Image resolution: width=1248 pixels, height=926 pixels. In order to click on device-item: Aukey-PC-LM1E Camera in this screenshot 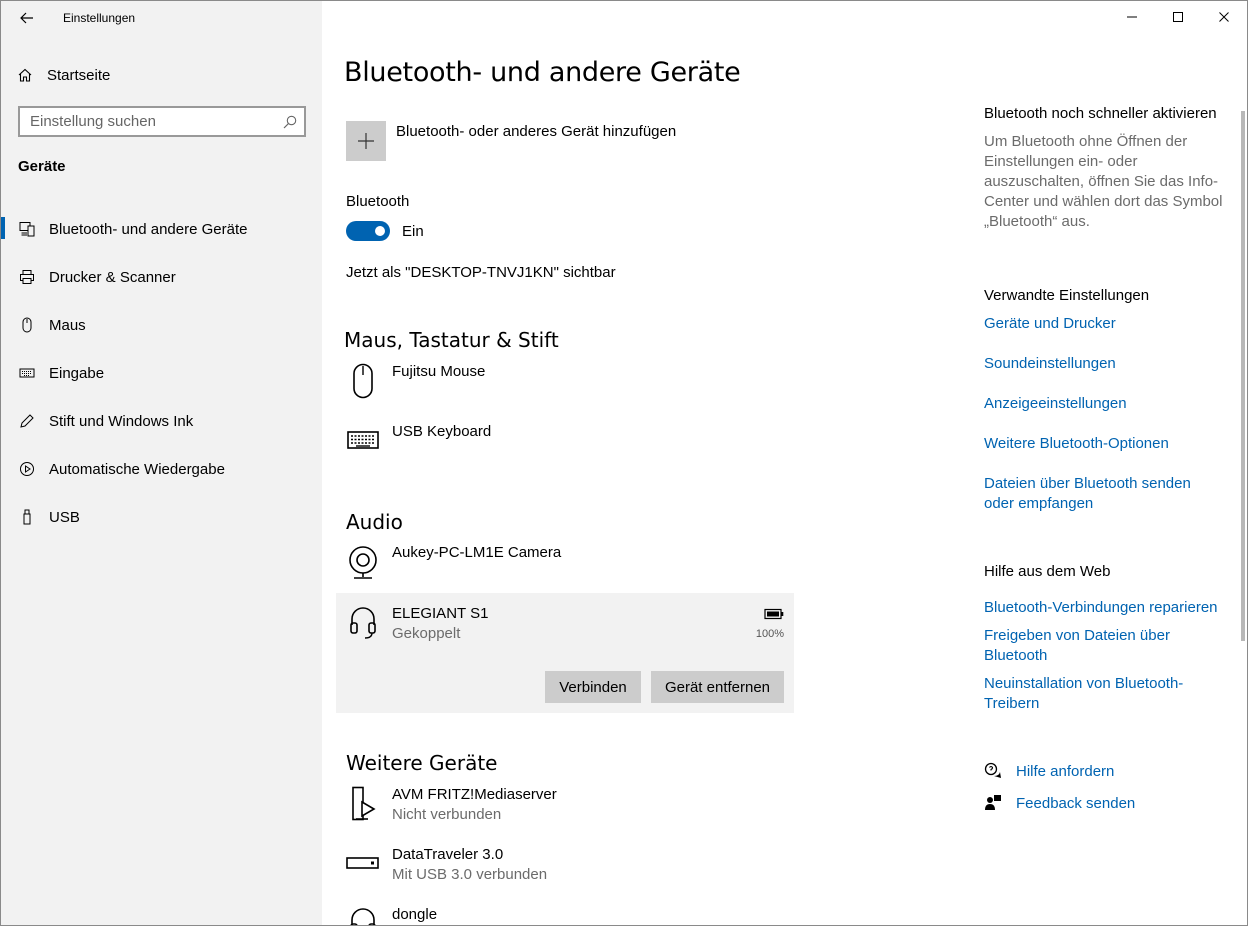, I will do `click(570, 562)`.